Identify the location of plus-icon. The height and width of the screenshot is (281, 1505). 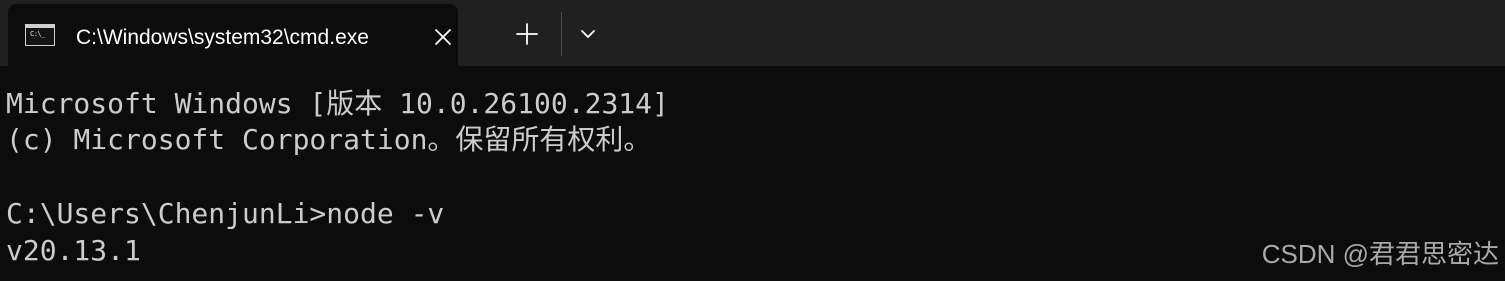
(527, 34).